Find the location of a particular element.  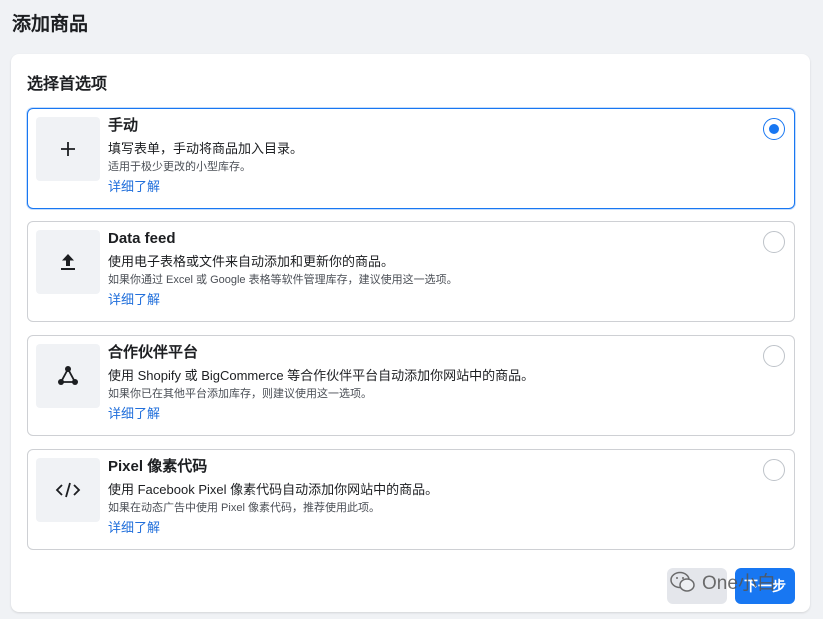

option-subtext: 适用于极少更改的小型库存。 is located at coordinates (179, 167).